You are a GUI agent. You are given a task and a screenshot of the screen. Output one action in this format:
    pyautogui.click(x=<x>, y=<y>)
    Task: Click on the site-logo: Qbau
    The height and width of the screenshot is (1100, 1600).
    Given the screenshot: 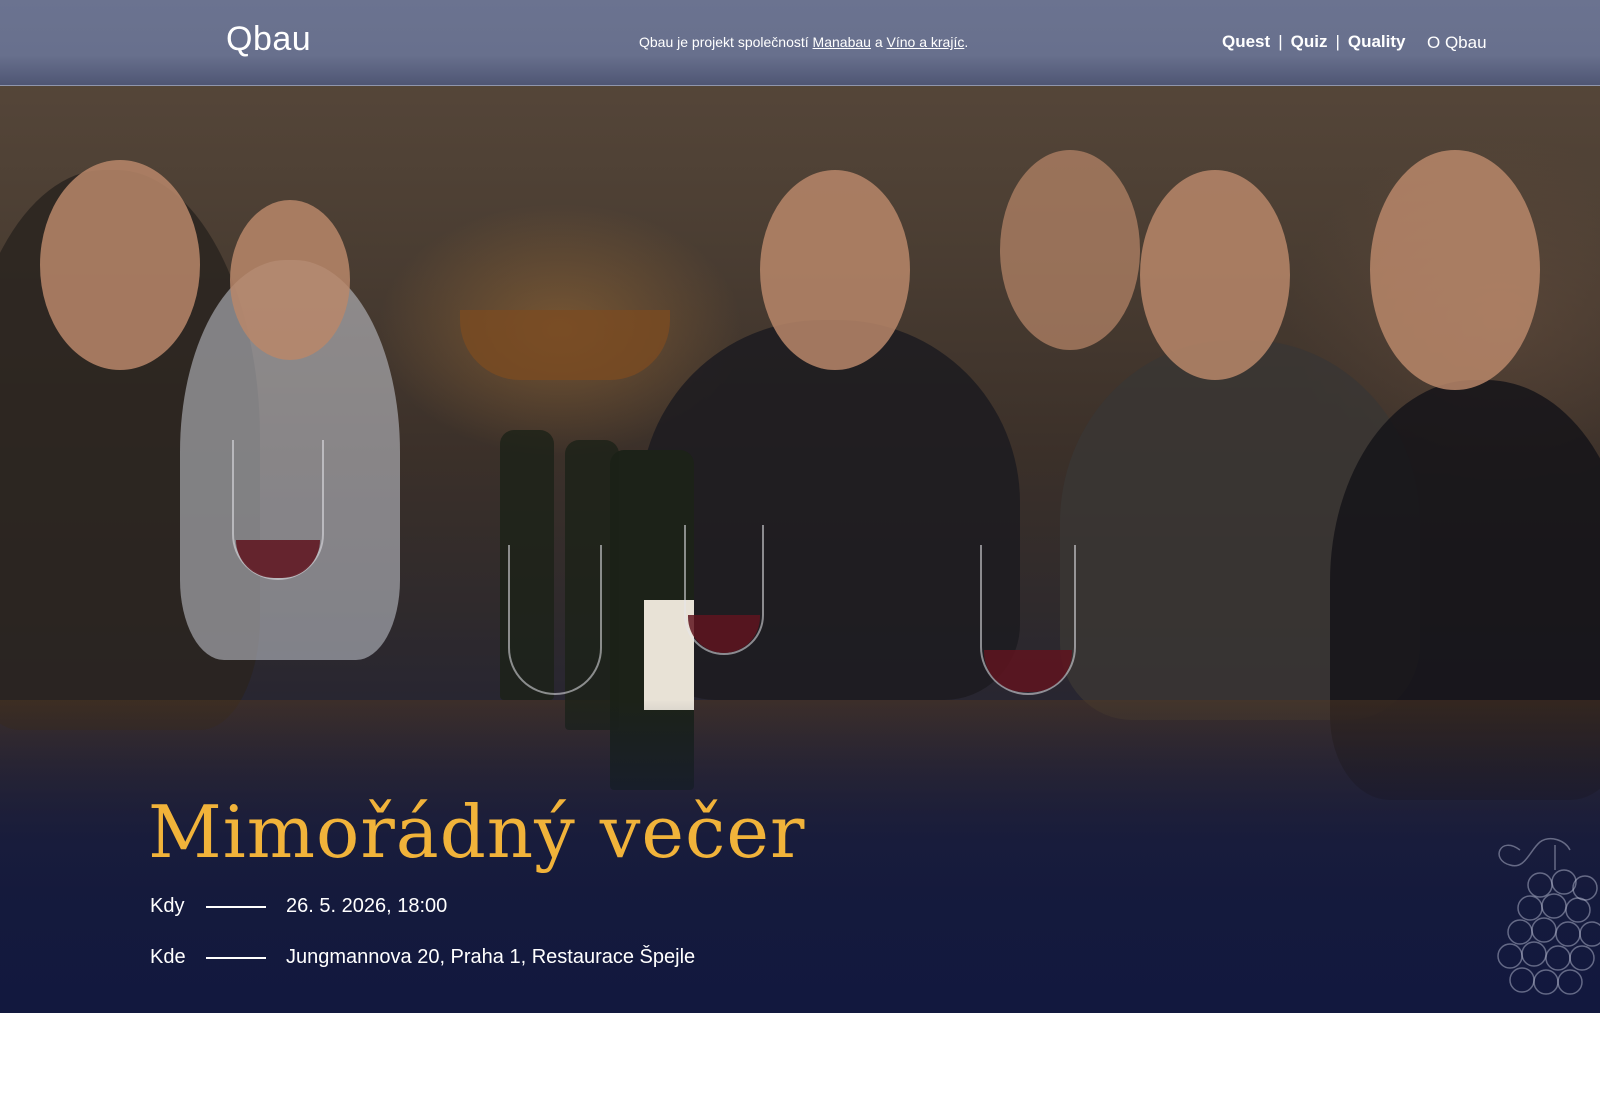 What is the action you would take?
    pyautogui.click(x=268, y=39)
    